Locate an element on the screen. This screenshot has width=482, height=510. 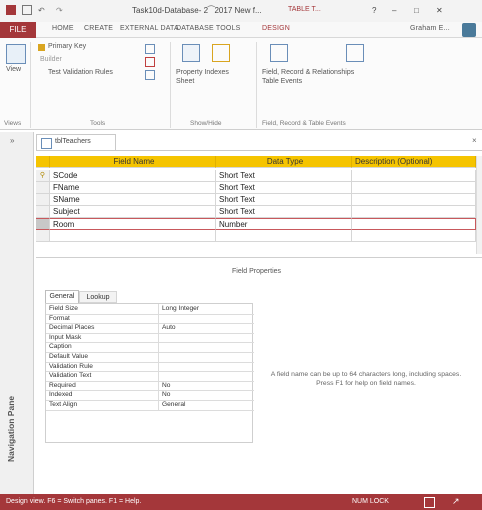
insert-rows-icon is located at coordinates (150, 49).